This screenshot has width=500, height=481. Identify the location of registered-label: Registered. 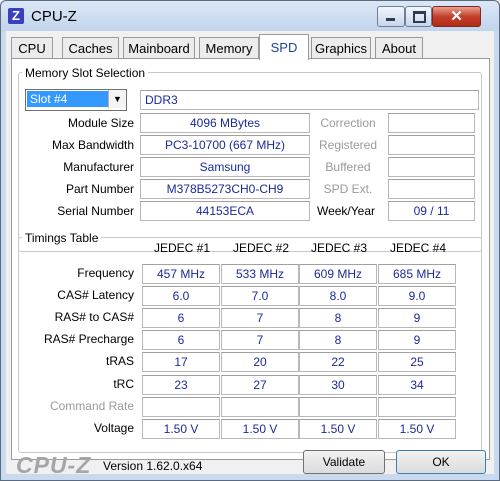
(348, 145).